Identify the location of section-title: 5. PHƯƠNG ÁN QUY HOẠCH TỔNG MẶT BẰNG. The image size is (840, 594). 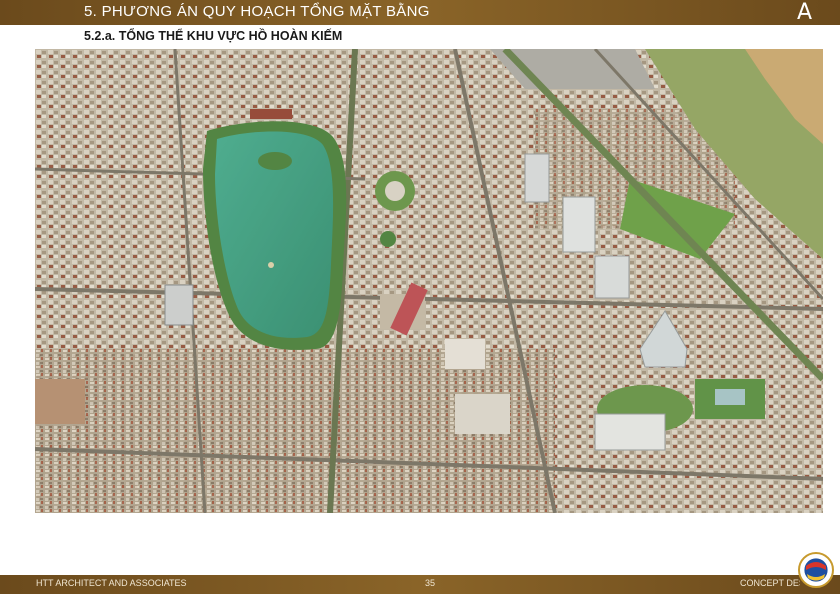
(257, 11).